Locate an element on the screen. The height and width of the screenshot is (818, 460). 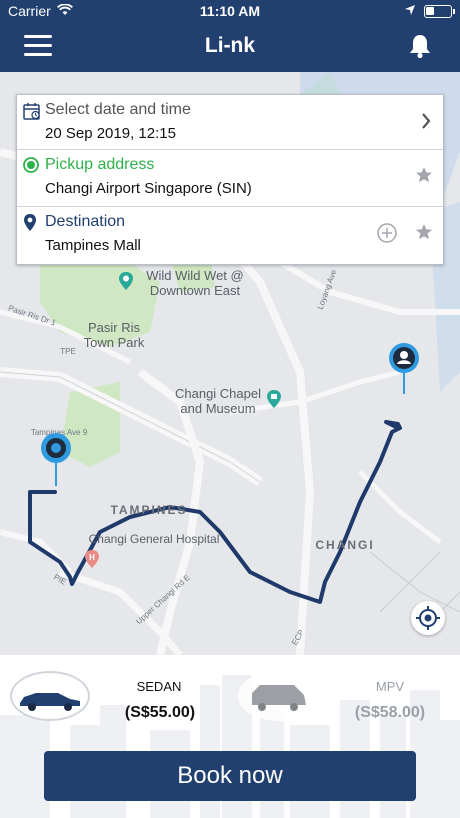
app-header: Li-nk is located at coordinates (230, 47).